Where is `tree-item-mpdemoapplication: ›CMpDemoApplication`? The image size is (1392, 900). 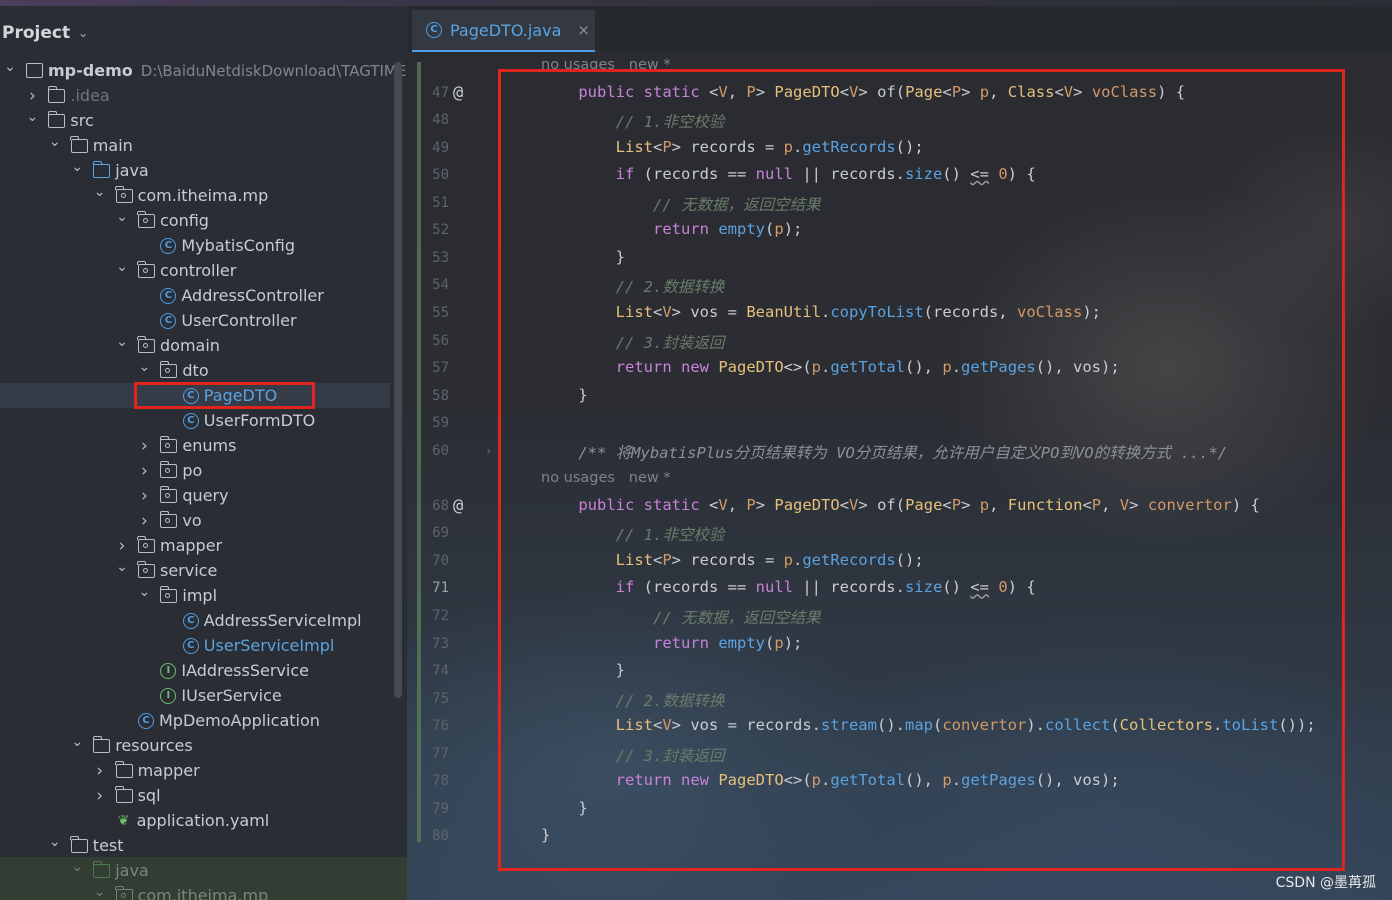 tree-item-mpdemoapplication: ›CMpDemoApplication is located at coordinates (203, 720).